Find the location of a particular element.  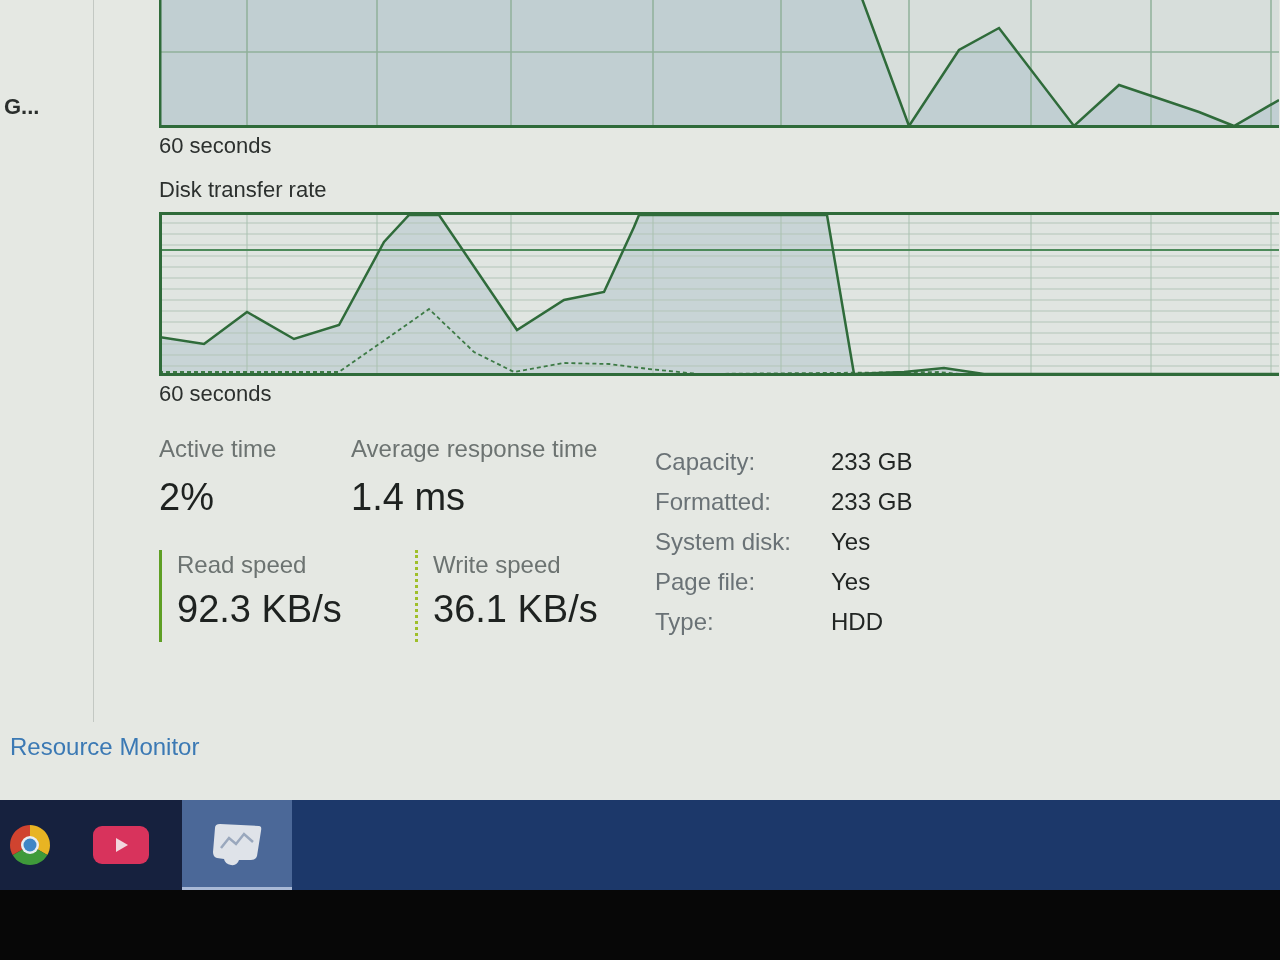

color-wheel-icon is located at coordinates (30, 845).